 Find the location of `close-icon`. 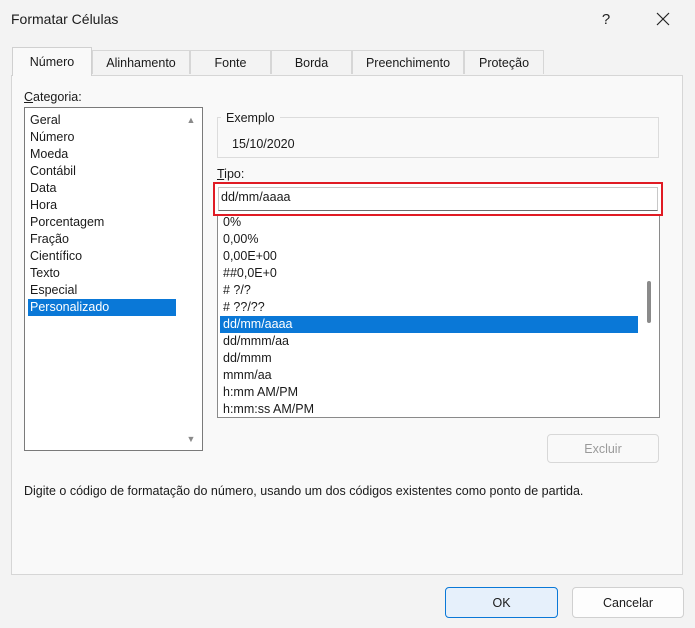

close-icon is located at coordinates (663, 19).